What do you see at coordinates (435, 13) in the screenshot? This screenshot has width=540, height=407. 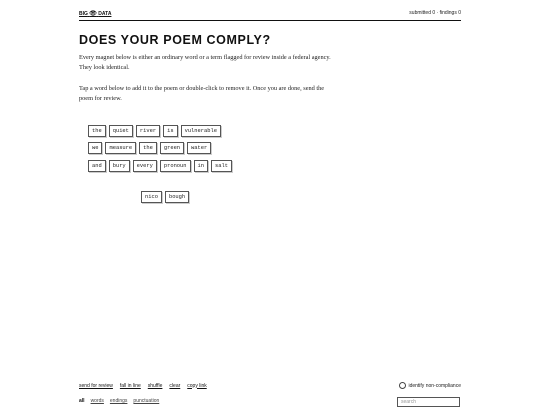 I see `submission-counts: submitted 0 · findings 0` at bounding box center [435, 13].